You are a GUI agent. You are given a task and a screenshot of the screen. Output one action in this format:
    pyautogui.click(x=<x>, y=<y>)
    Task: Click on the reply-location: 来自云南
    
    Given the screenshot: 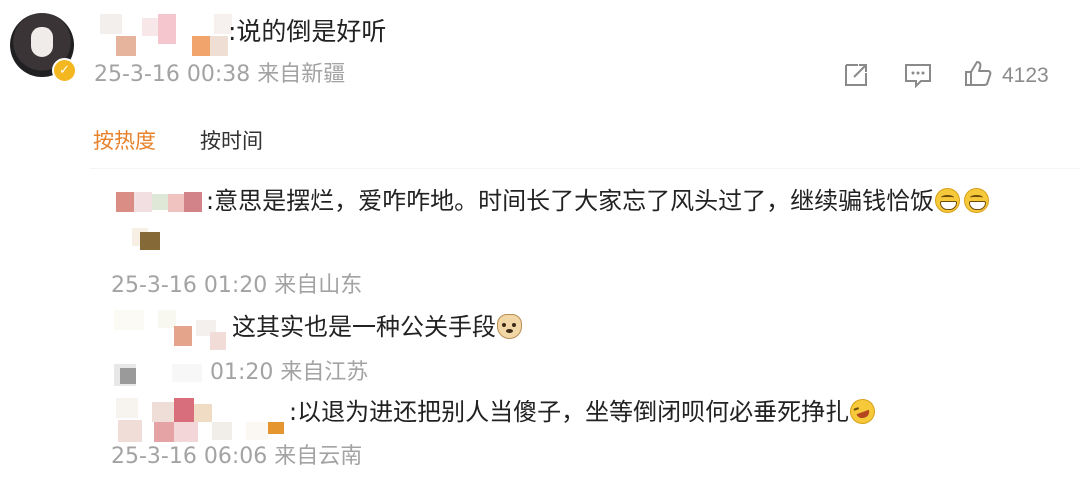 What is the action you would take?
    pyautogui.click(x=318, y=456)
    